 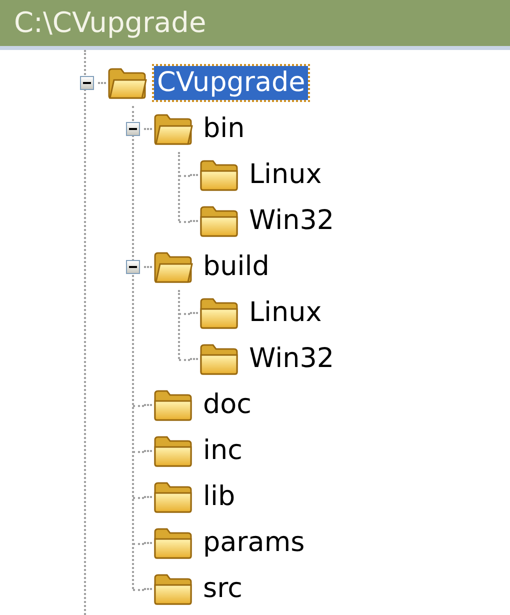 What do you see at coordinates (224, 129) in the screenshot?
I see `tree-item: bin` at bounding box center [224, 129].